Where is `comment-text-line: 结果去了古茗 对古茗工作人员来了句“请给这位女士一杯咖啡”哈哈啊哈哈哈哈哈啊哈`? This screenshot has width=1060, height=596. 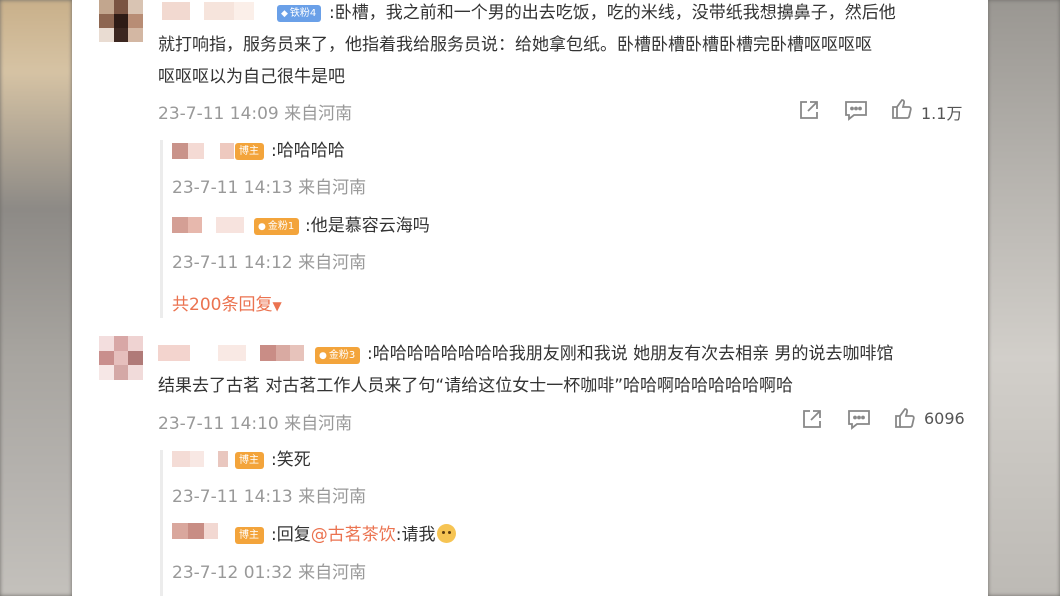 comment-text-line: 结果去了古茗 对古茗工作人员来了句“请给这位女士一杯咖啡”哈哈啊哈哈哈哈哈啊哈 is located at coordinates (476, 386).